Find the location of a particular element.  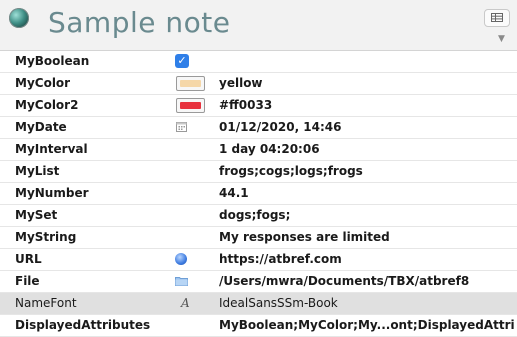

note-badge-icon is located at coordinates (19, 18).